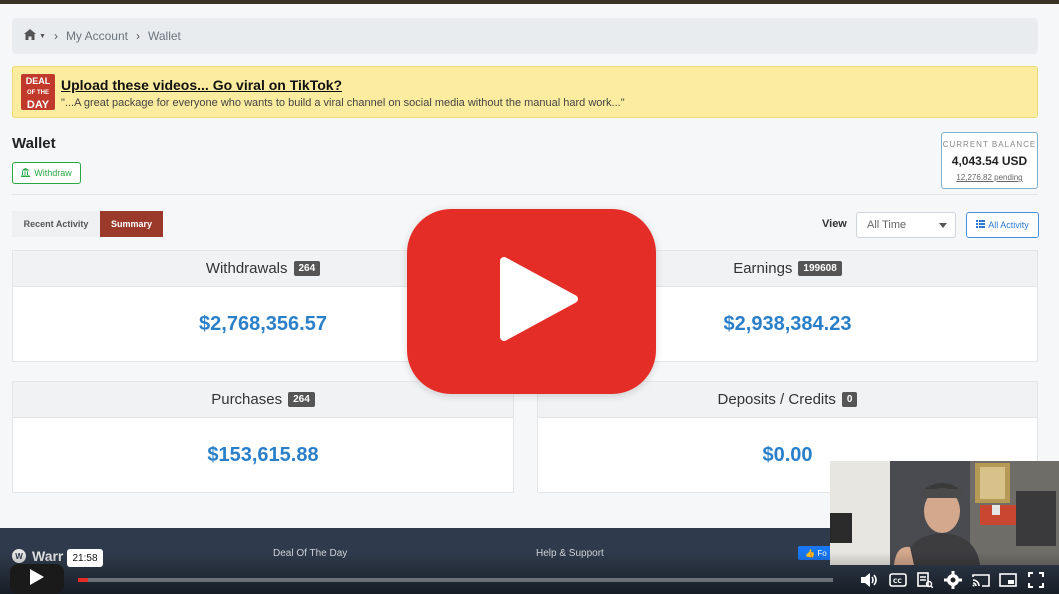 This screenshot has width=1059, height=594. What do you see at coordinates (164, 36) in the screenshot?
I see `breadcrumb-wallet: Wallet` at bounding box center [164, 36].